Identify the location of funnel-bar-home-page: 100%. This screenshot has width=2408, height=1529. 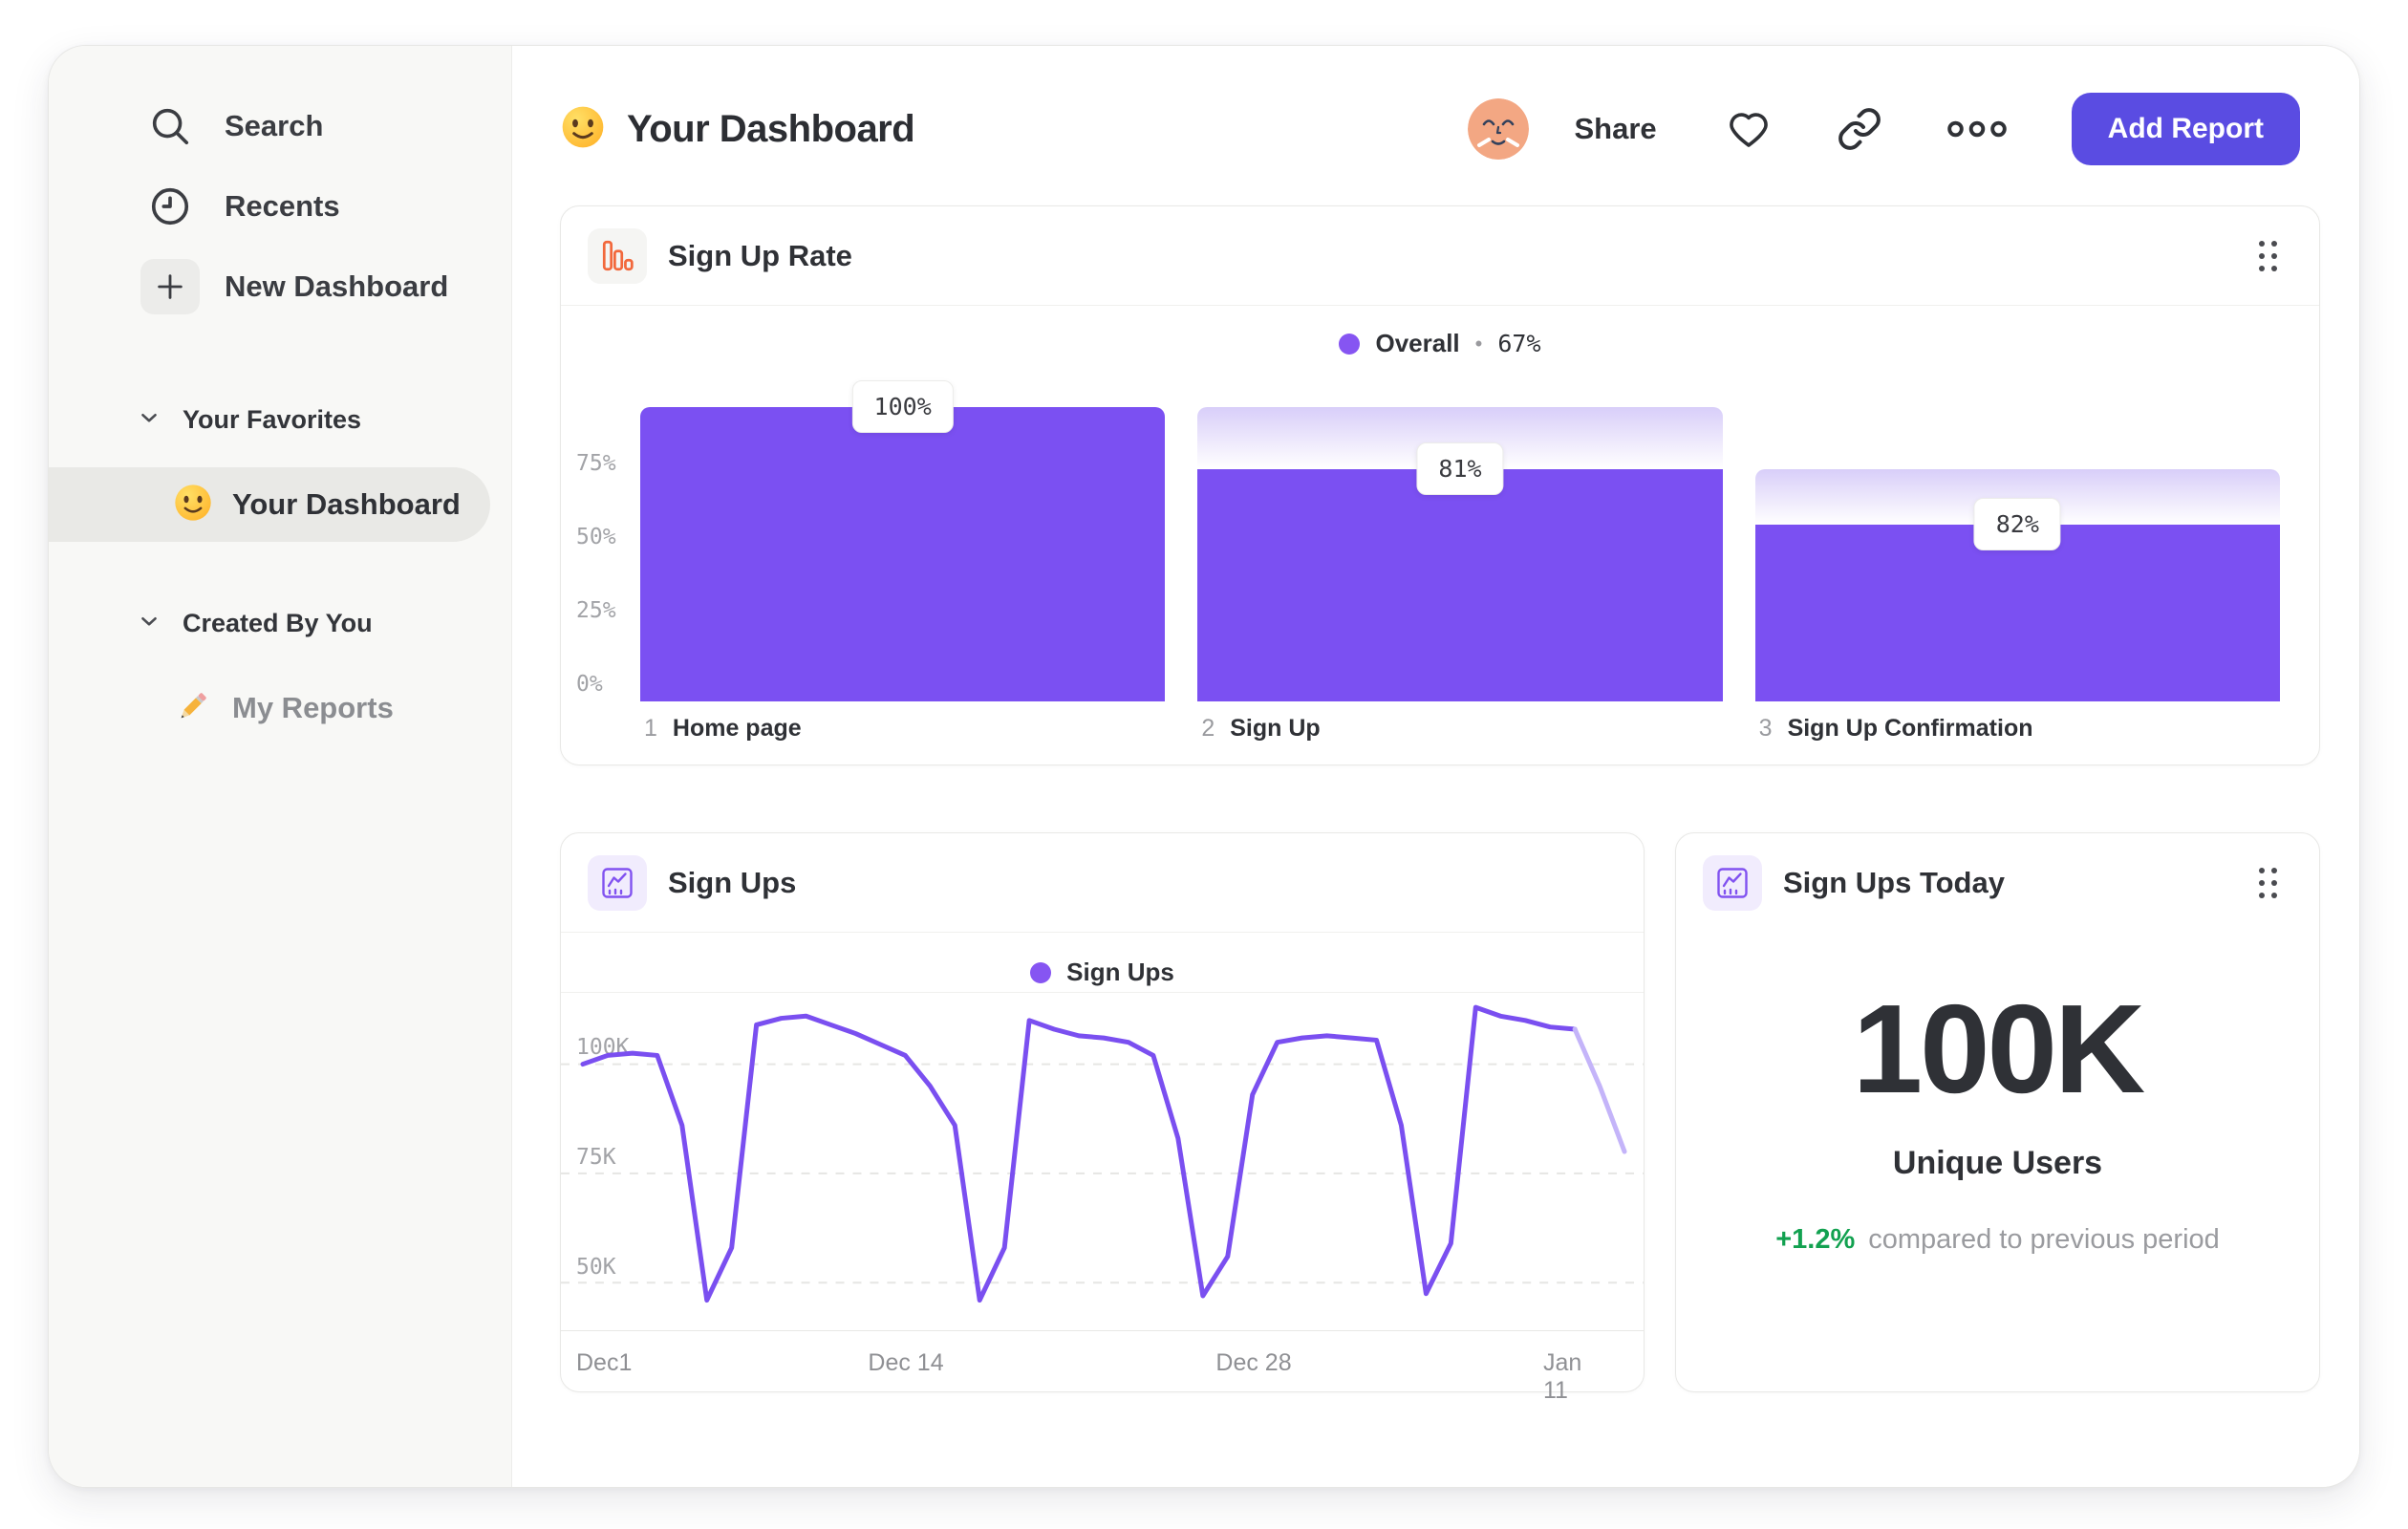
(903, 540).